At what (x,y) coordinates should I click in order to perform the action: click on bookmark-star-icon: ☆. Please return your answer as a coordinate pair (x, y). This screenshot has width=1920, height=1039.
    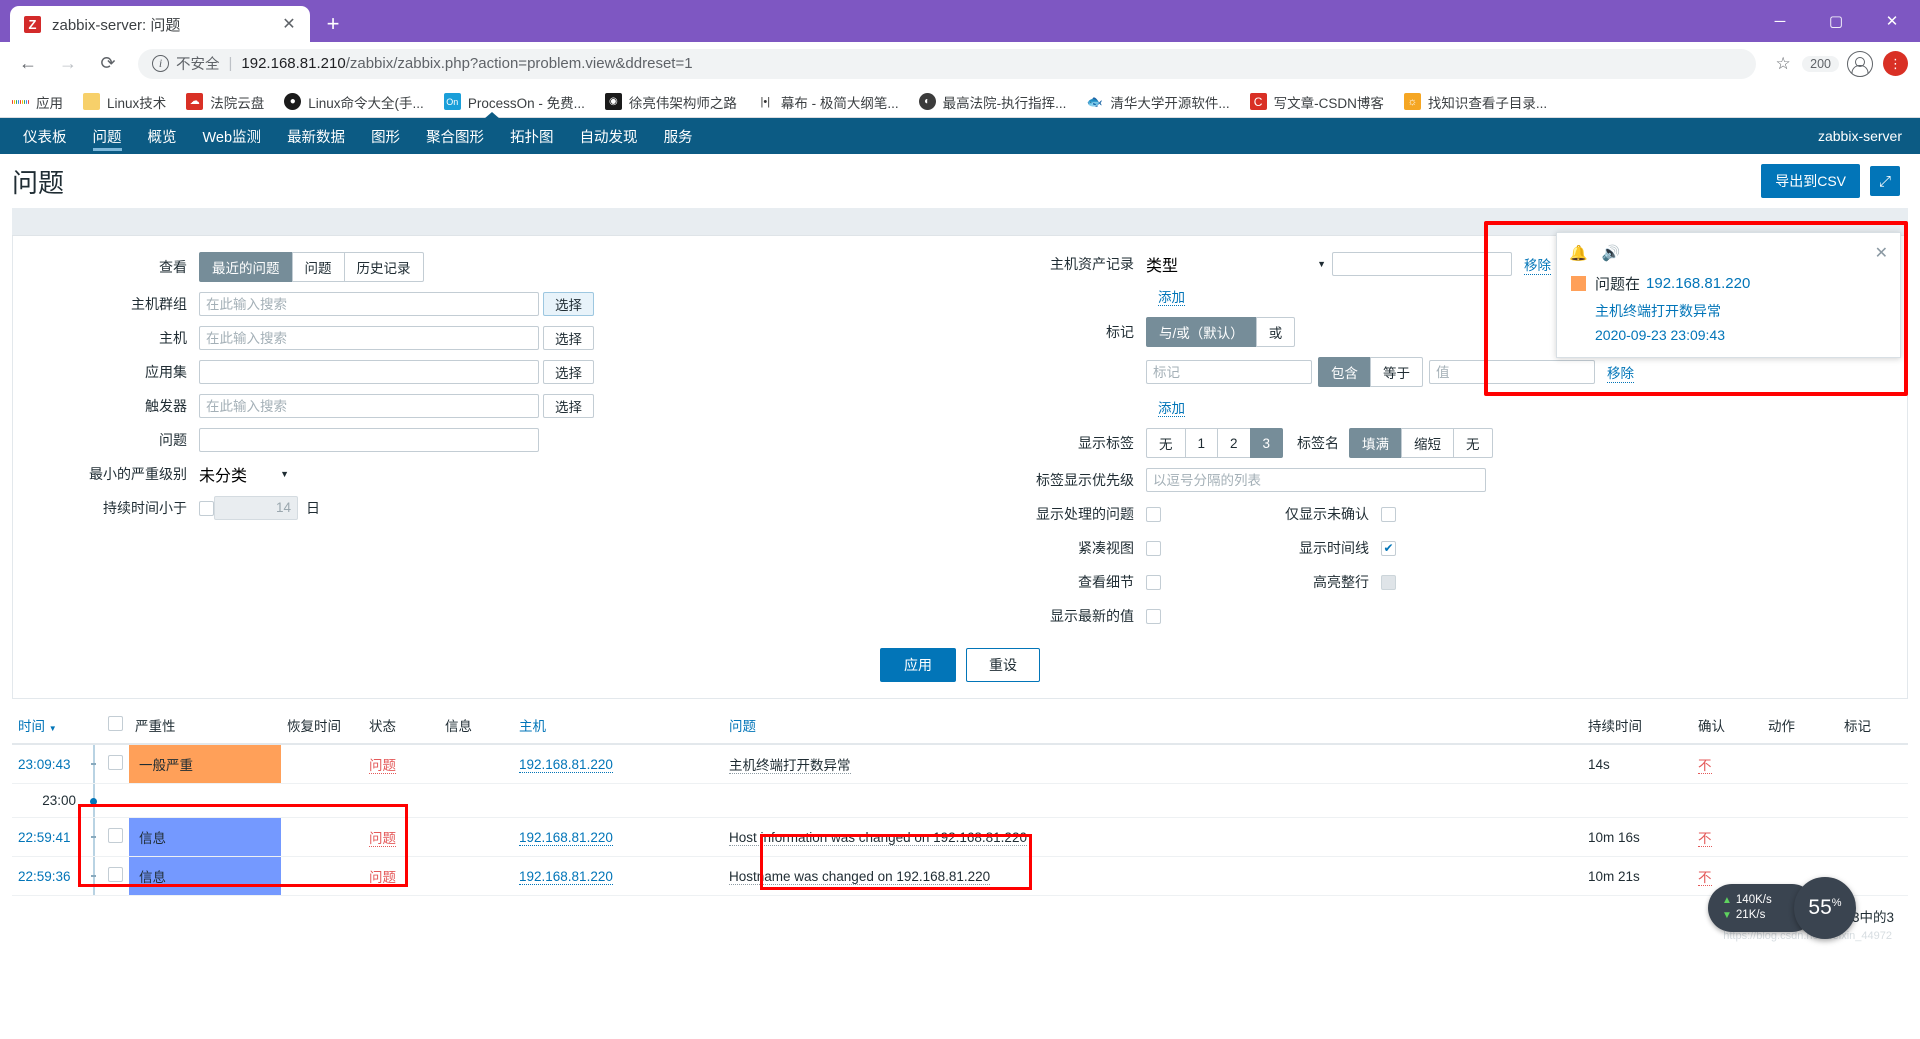
    Looking at the image, I should click on (1783, 64).